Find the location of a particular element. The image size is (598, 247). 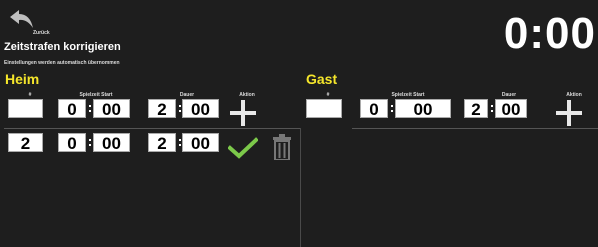

home-penalty-dur-min-input: 2 is located at coordinates (162, 143).